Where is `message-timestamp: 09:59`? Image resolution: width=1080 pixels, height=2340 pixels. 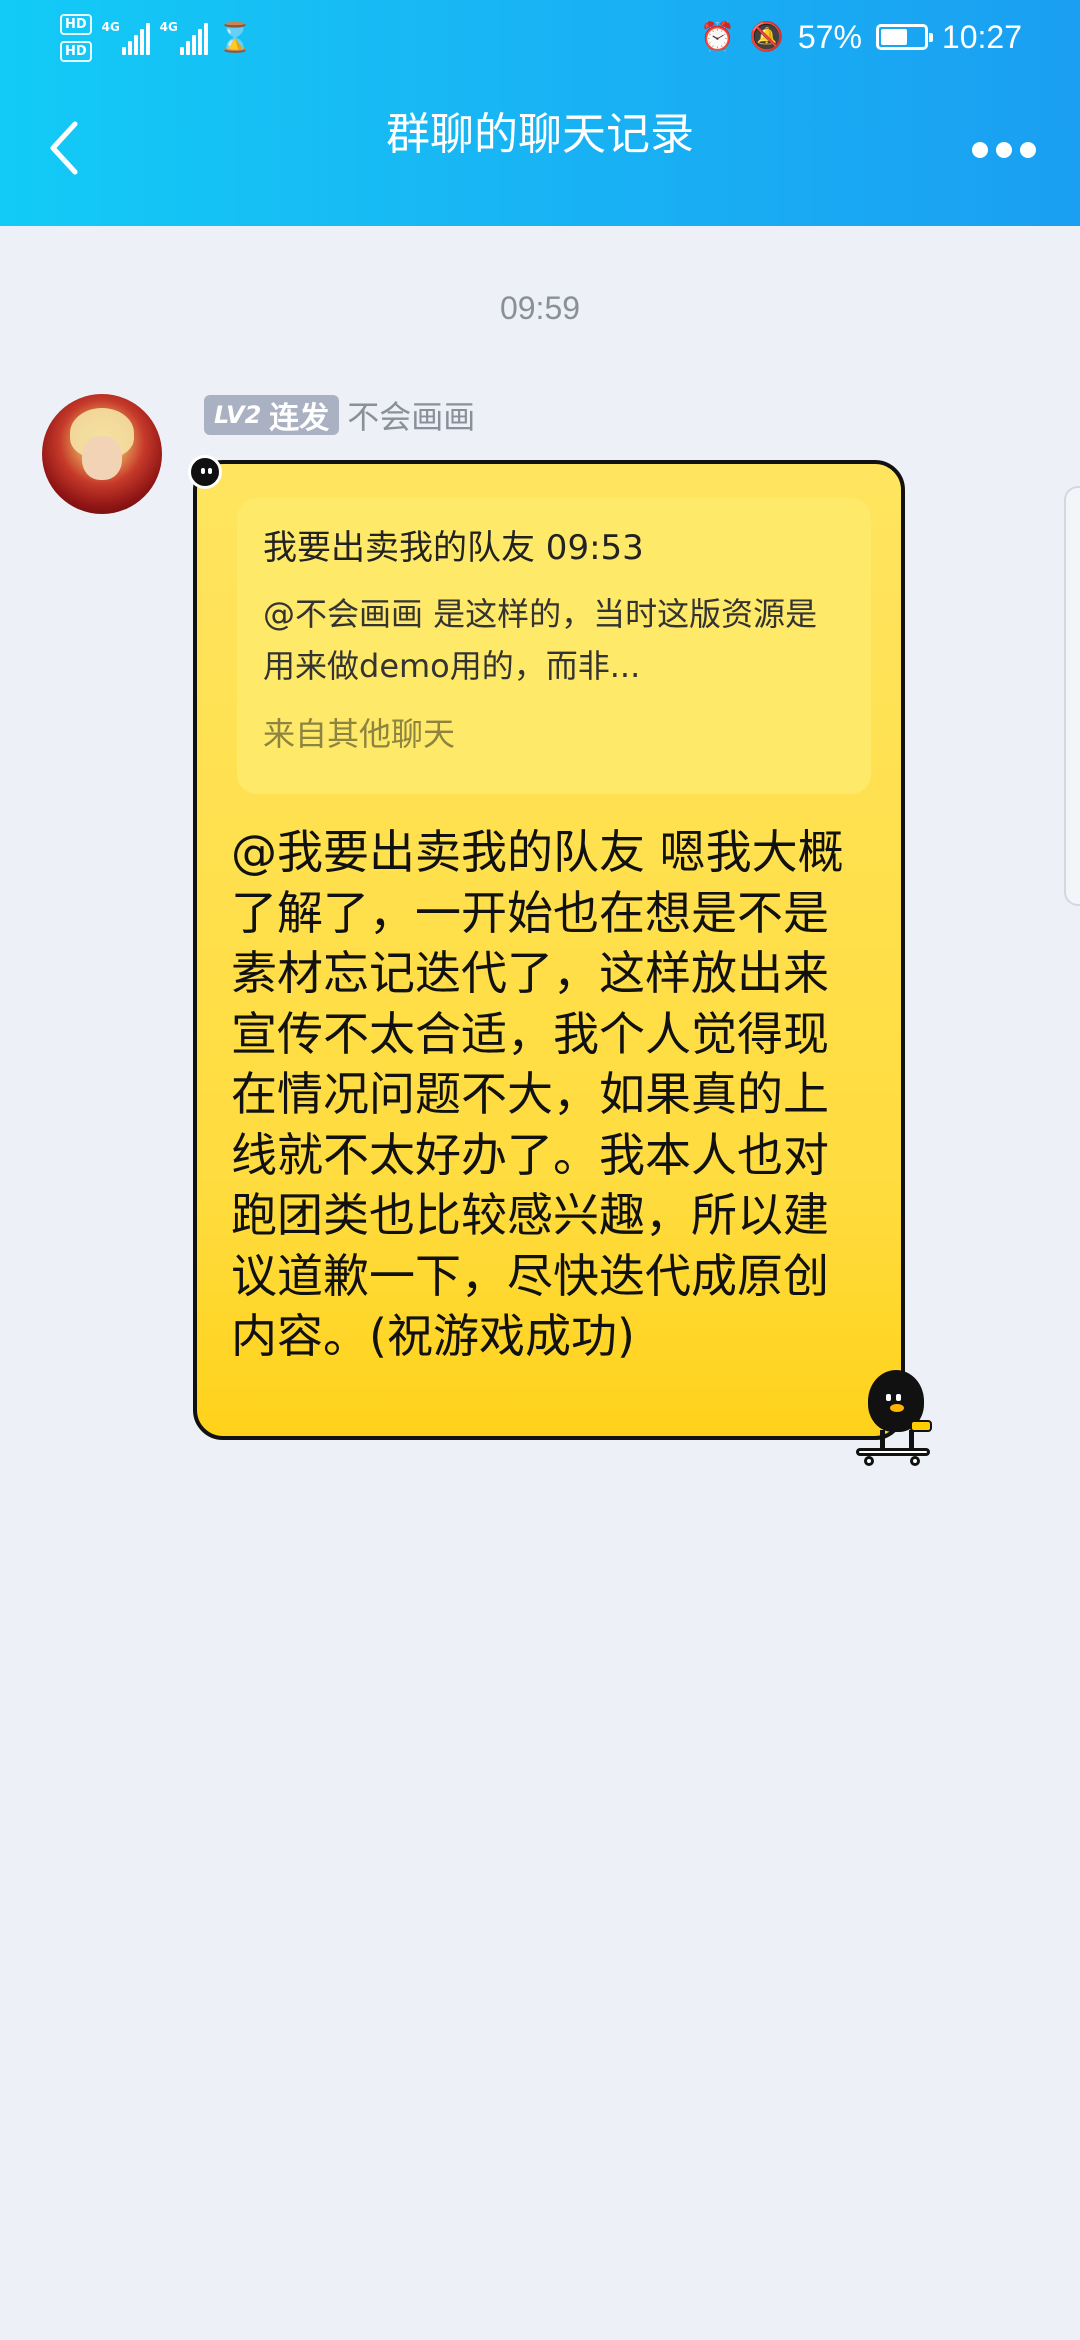
message-timestamp: 09:59 is located at coordinates (540, 308).